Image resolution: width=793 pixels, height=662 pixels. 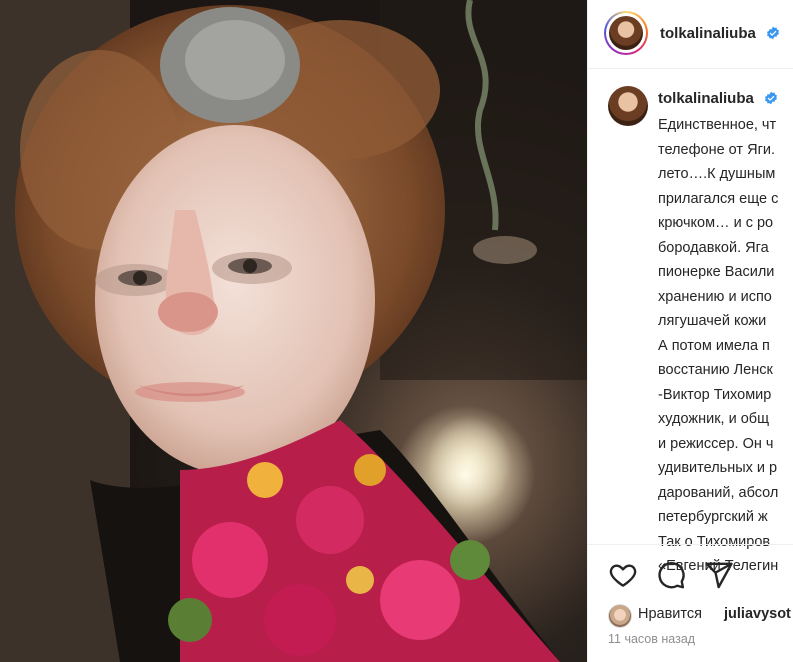 I want to click on heart-icon, so click(x=623, y=575).